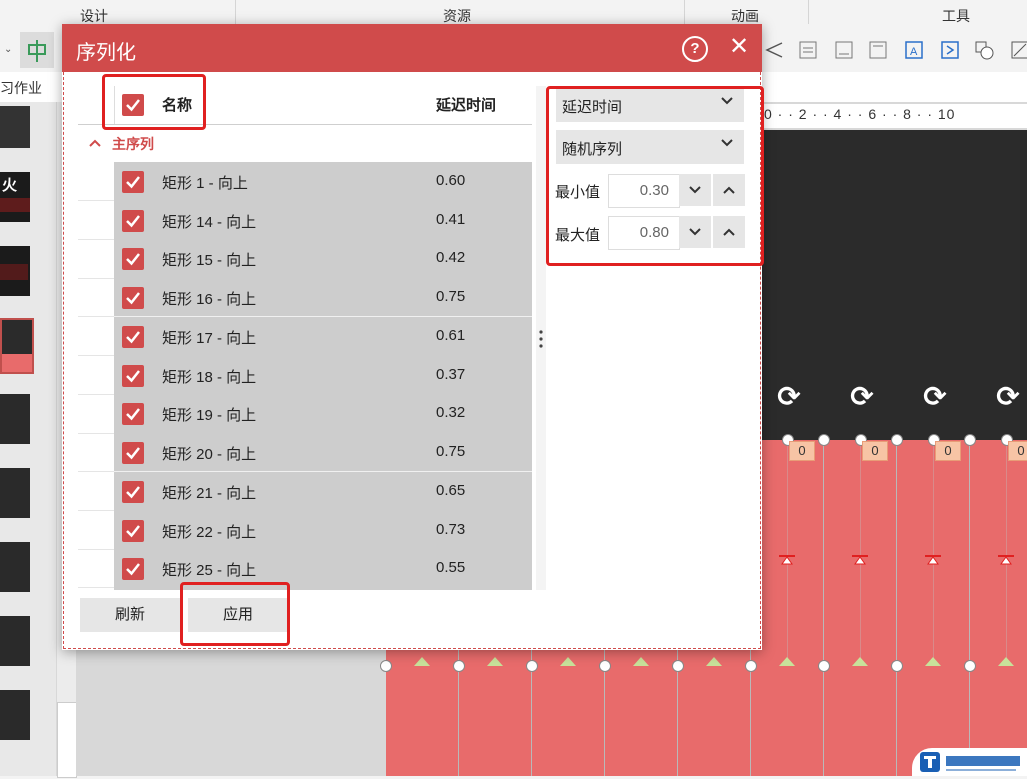 This screenshot has height=779, width=1027. What do you see at coordinates (695, 232) in the screenshot?
I see `max-decrement-button` at bounding box center [695, 232].